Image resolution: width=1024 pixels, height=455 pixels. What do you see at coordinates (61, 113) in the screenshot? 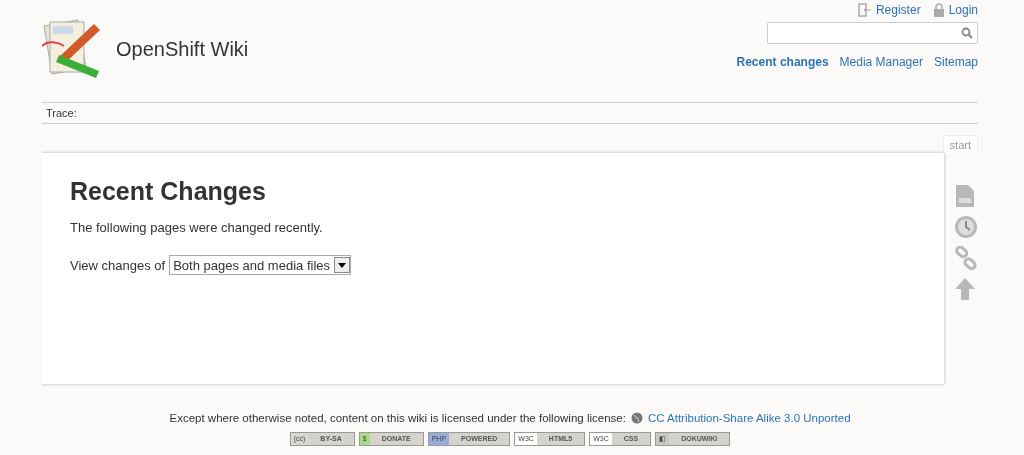
I see `breadcrumbs-label: Trace:` at bounding box center [61, 113].